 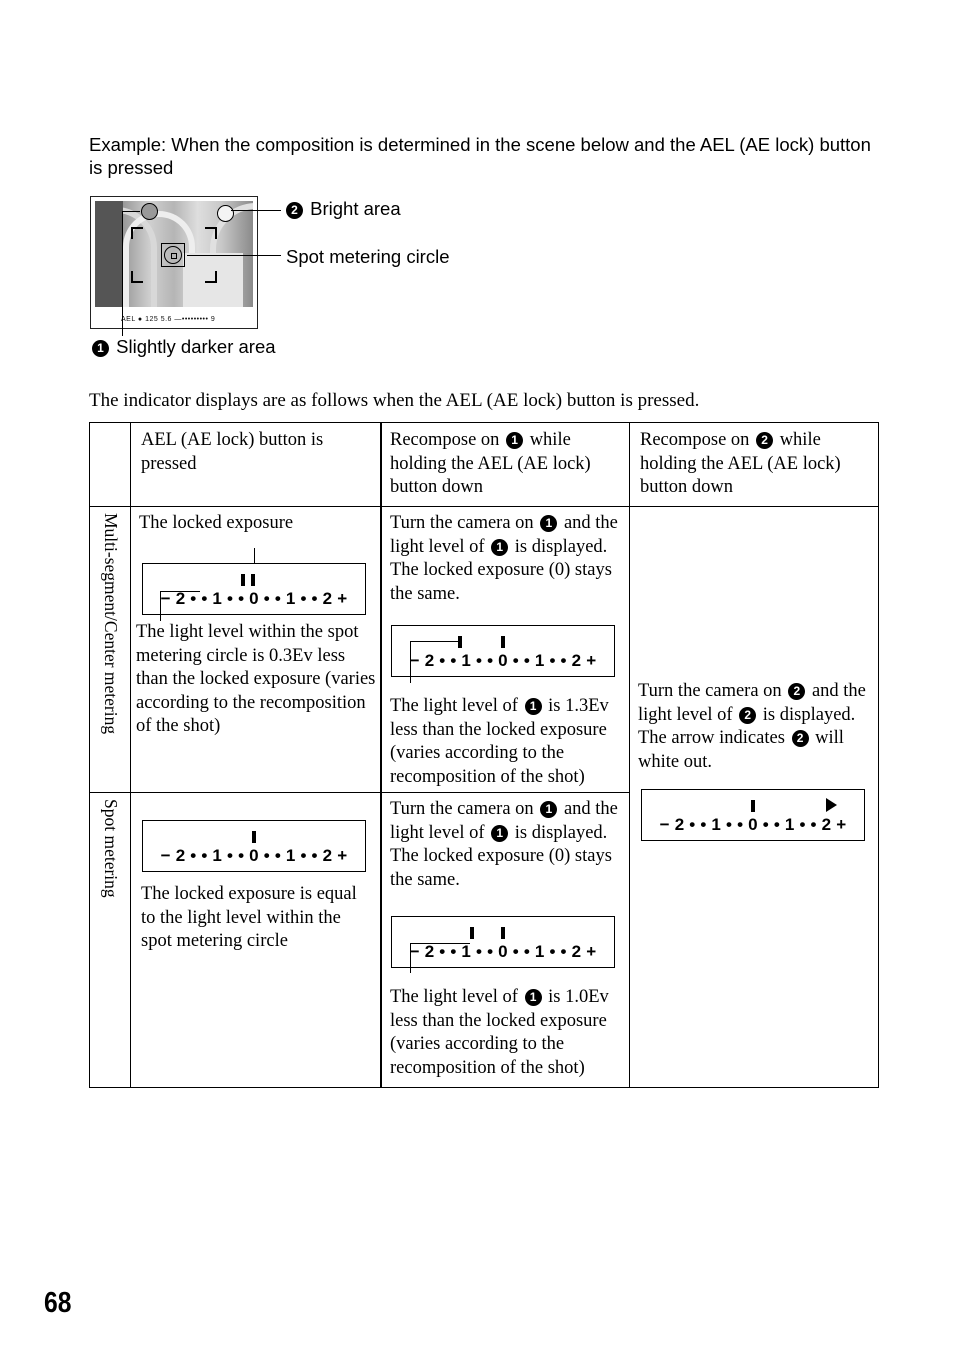 I want to click on indicator-multi-recompose-1: − 2 • • 1 • • 0 • • 1 • • 2 +, so click(x=503, y=651).